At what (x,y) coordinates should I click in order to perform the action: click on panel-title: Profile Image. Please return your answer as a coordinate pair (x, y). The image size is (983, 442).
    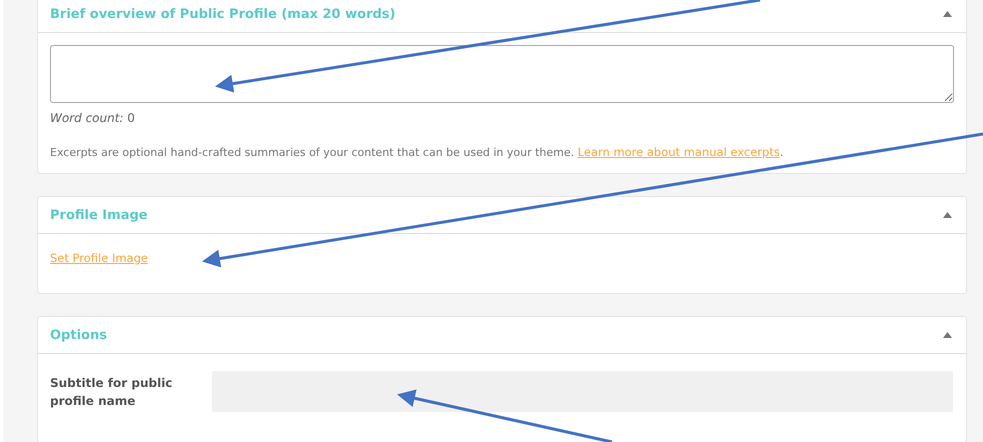
    Looking at the image, I should click on (99, 215).